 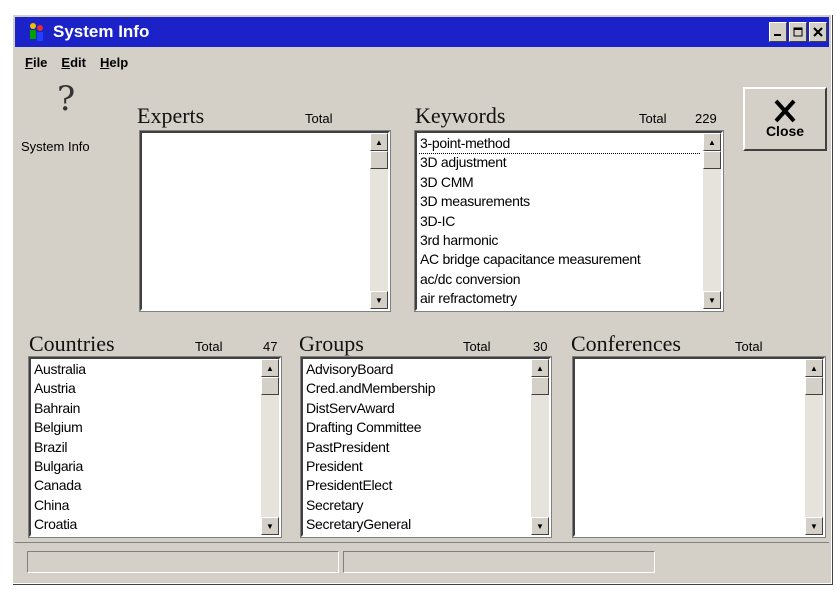 I want to click on keywords-title: Keywords, so click(x=460, y=115).